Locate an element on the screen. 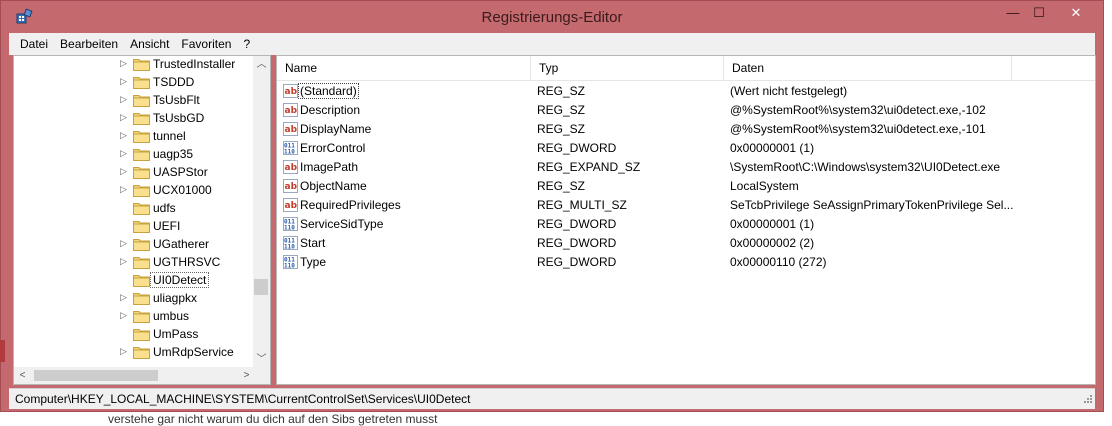  menu-favoriten: Favoriten is located at coordinates (206, 44).